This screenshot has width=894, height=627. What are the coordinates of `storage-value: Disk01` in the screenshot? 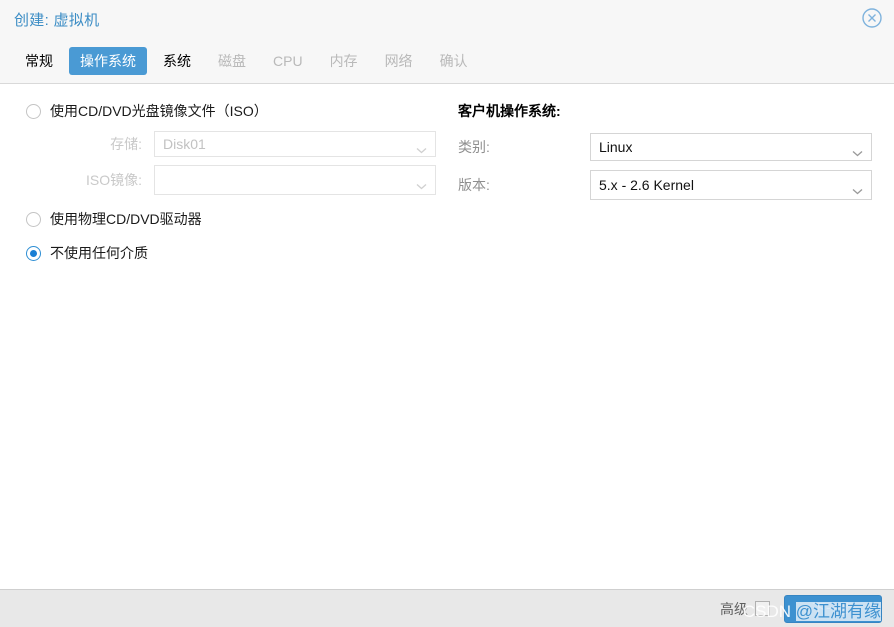 It's located at (184, 144).